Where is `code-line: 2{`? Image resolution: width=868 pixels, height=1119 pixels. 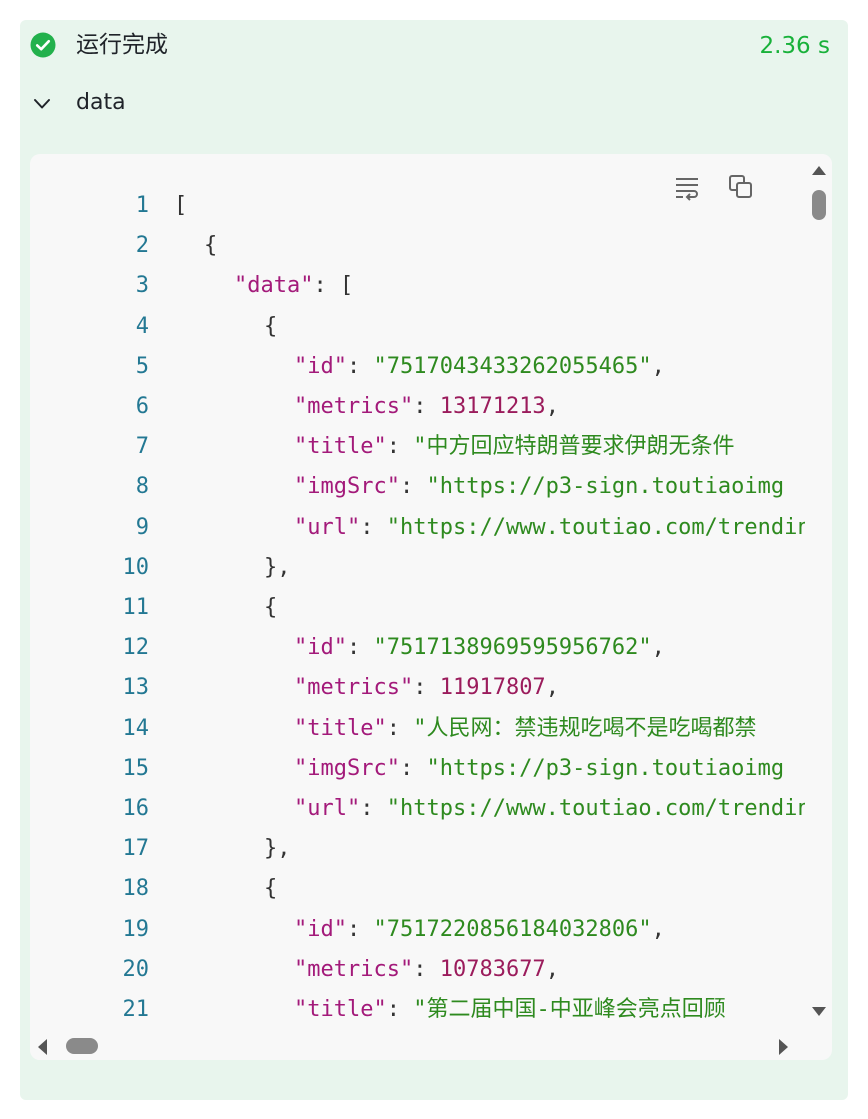 code-line: 2{ is located at coordinates (417, 246).